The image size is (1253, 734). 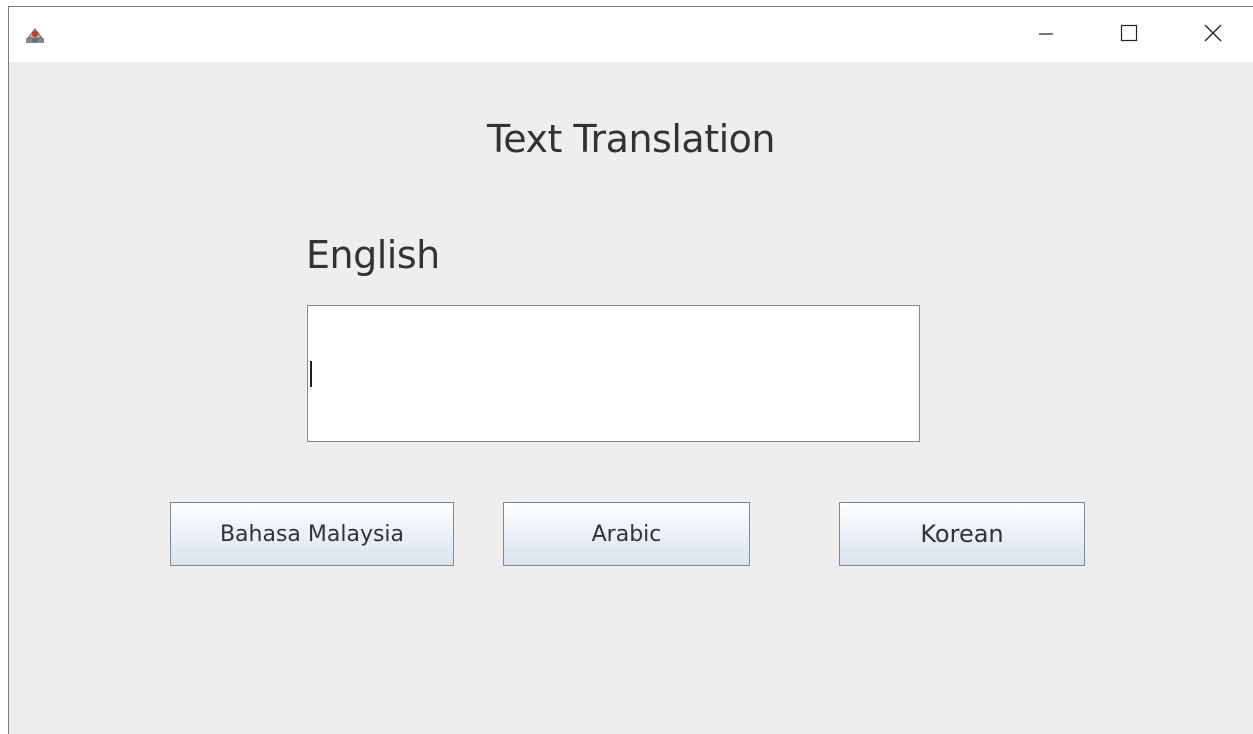 I want to click on maximize-icon, so click(x=1129, y=35).